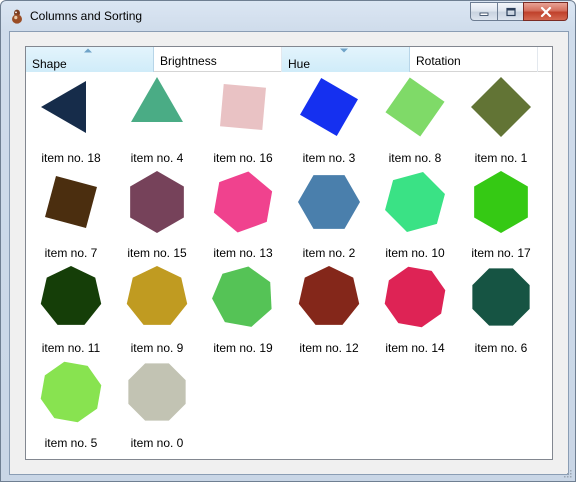 This screenshot has width=576, height=482. What do you see at coordinates (501, 253) in the screenshot?
I see `item-label: item no. 17` at bounding box center [501, 253].